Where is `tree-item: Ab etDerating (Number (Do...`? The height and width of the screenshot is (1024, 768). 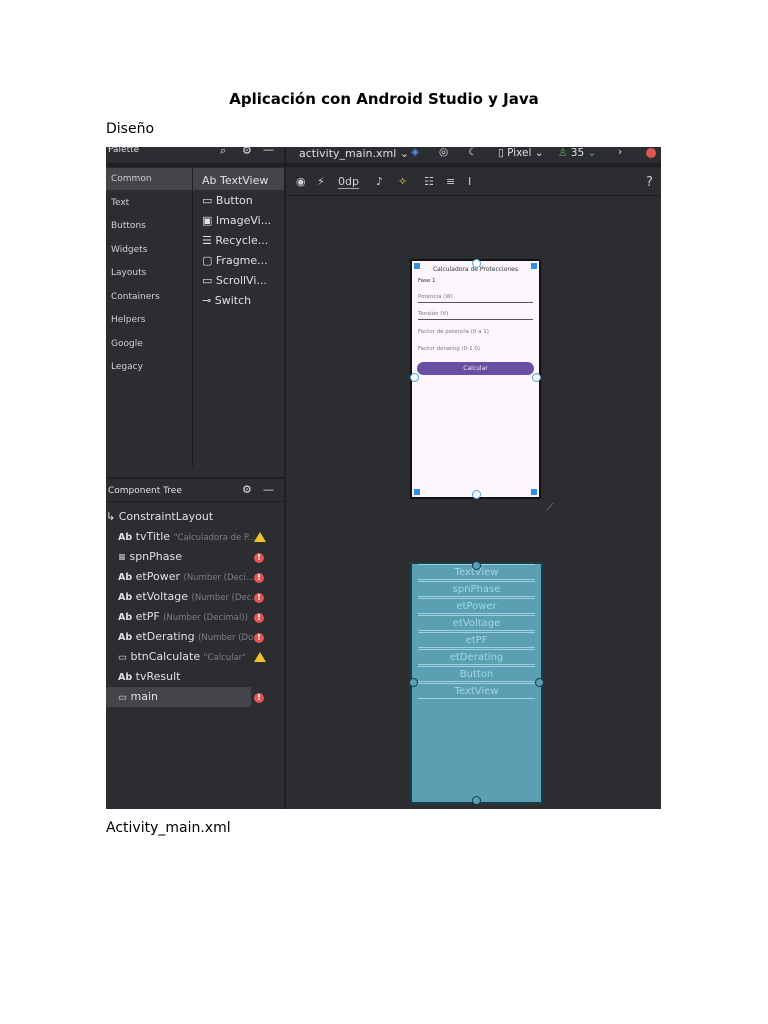 tree-item: Ab etDerating (Number (Do... is located at coordinates (189, 636).